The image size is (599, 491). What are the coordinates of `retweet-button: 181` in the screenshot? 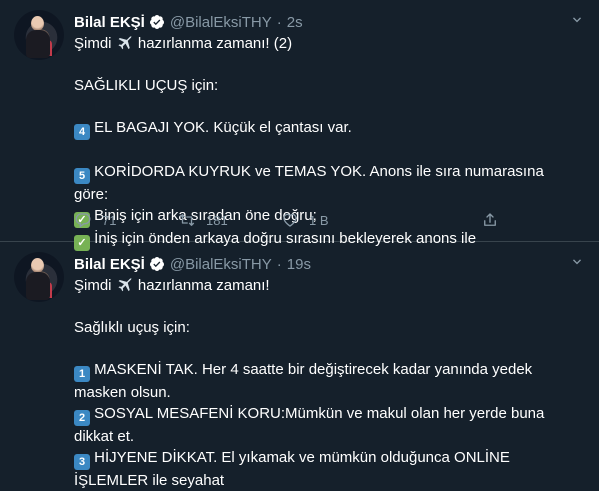 It's located at (203, 220).